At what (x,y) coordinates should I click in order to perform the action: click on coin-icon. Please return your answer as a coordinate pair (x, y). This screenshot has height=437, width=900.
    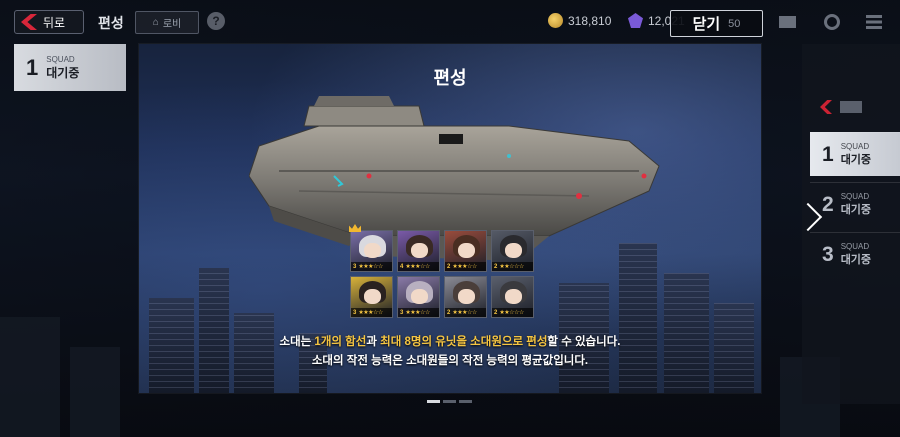
    Looking at the image, I should click on (555, 20).